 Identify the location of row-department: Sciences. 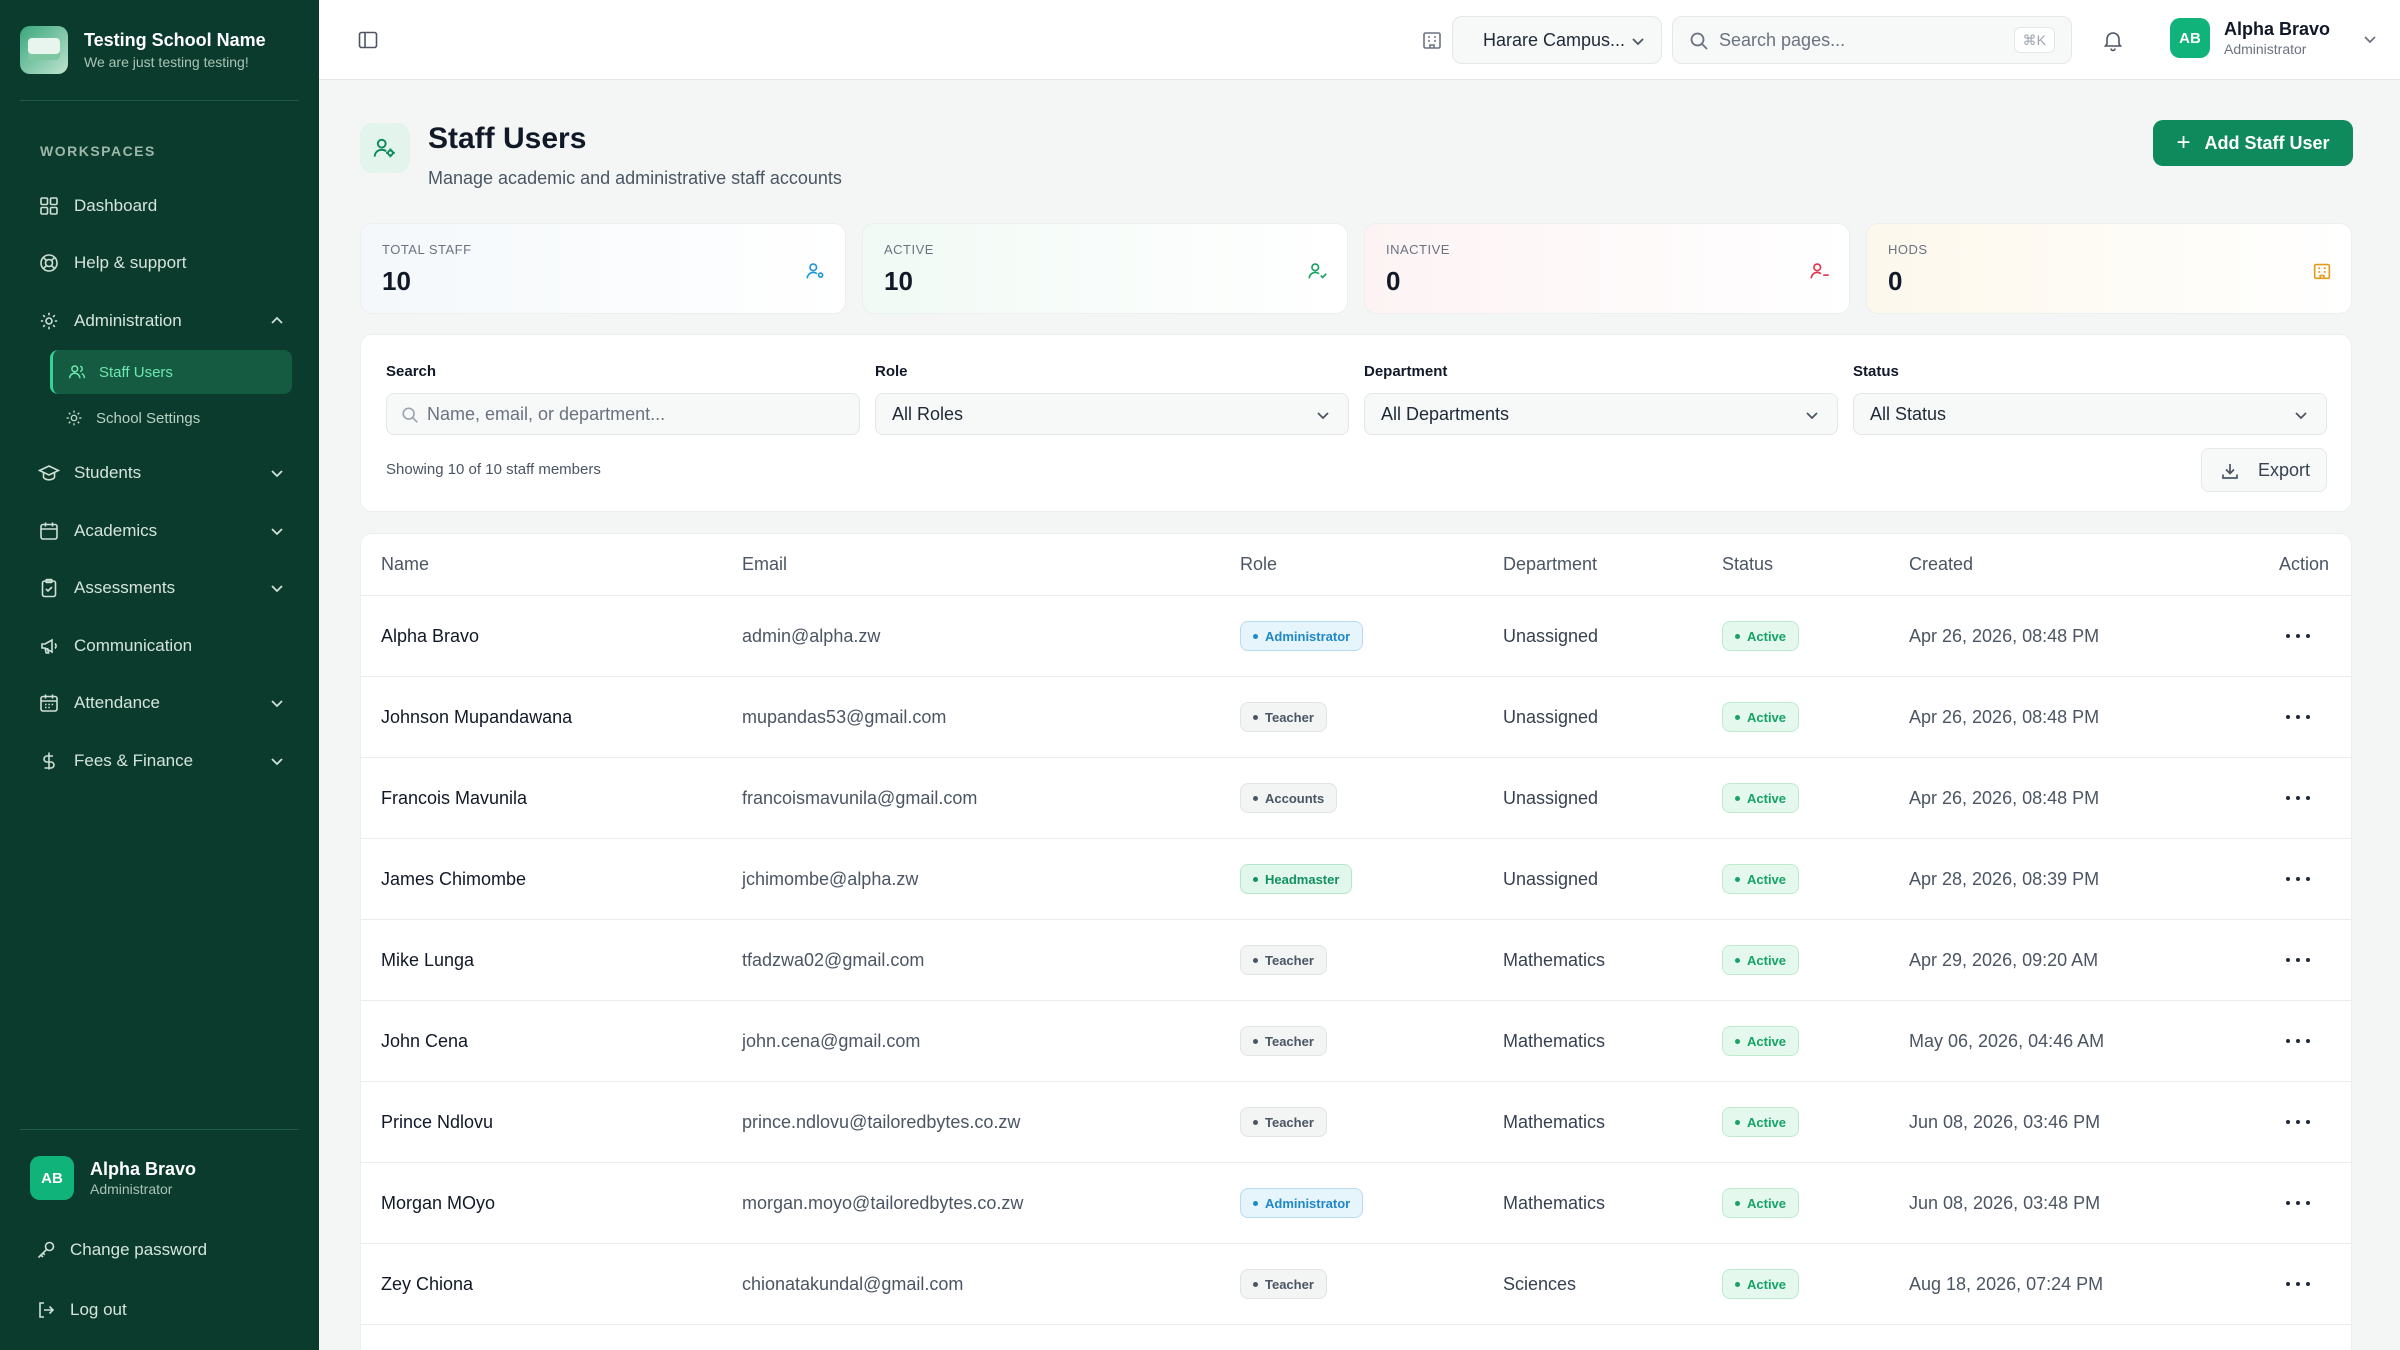
(1540, 1284).